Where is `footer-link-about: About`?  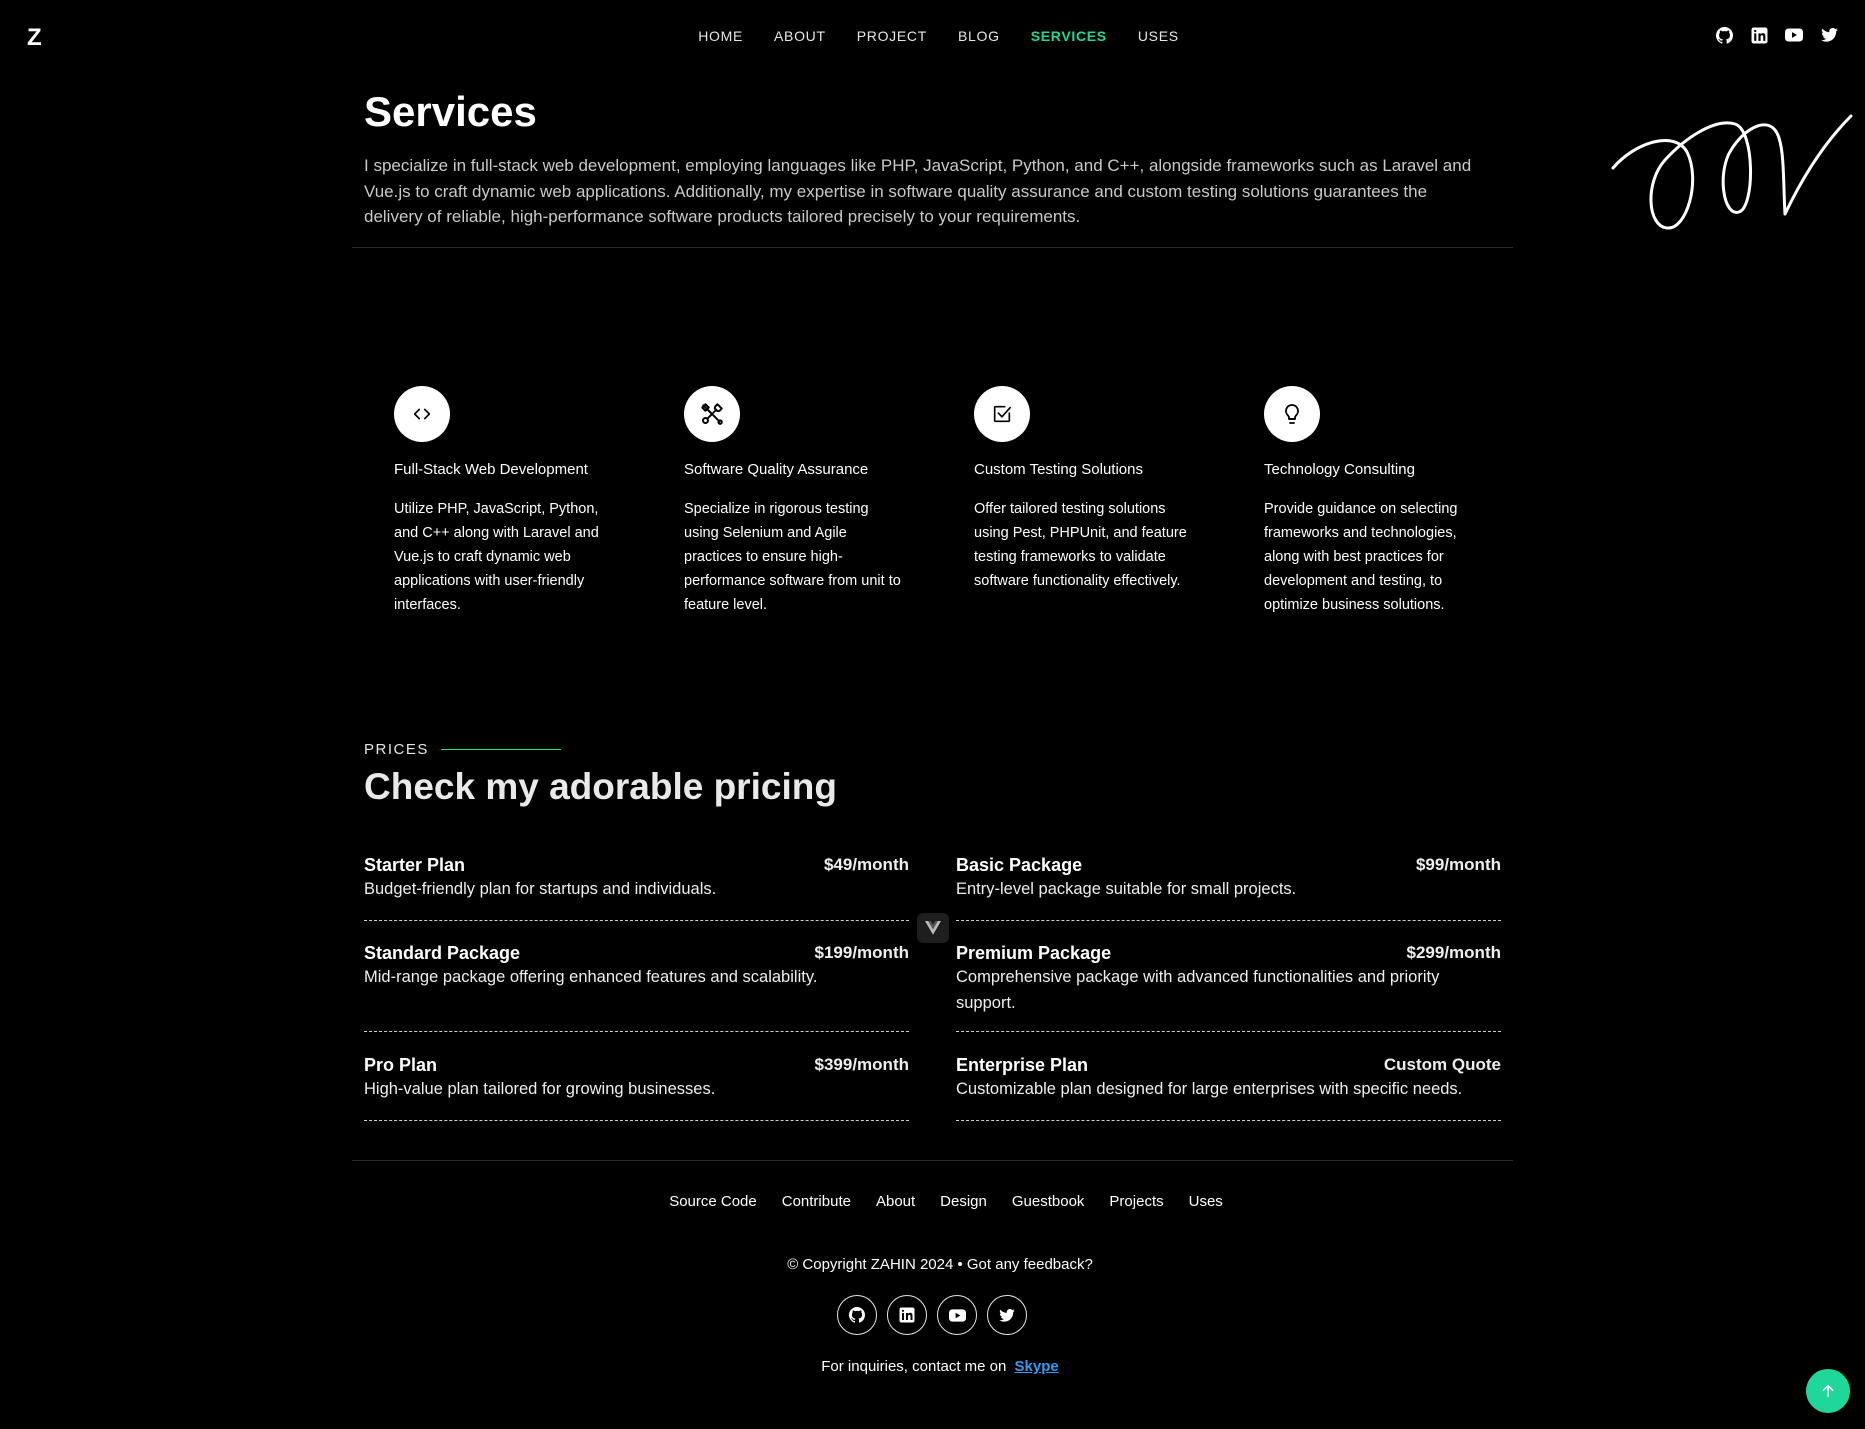
footer-link-about: About is located at coordinates (895, 1201).